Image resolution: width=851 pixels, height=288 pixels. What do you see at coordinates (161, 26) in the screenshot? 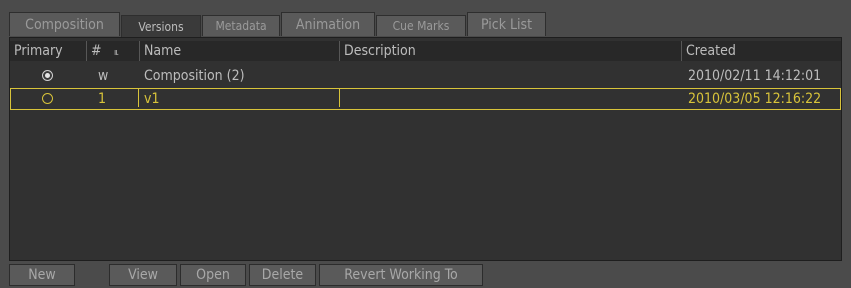
I see `tab-versions: Versions` at bounding box center [161, 26].